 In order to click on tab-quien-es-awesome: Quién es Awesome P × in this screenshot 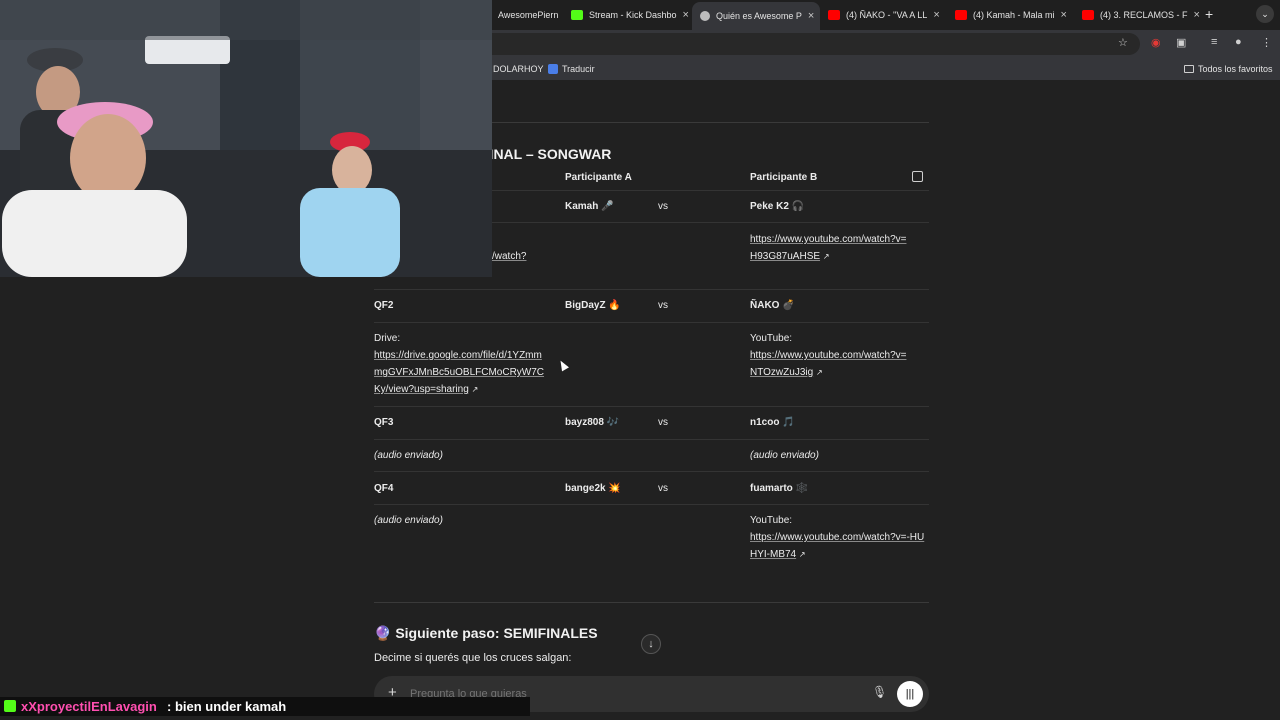, I will do `click(756, 16)`.